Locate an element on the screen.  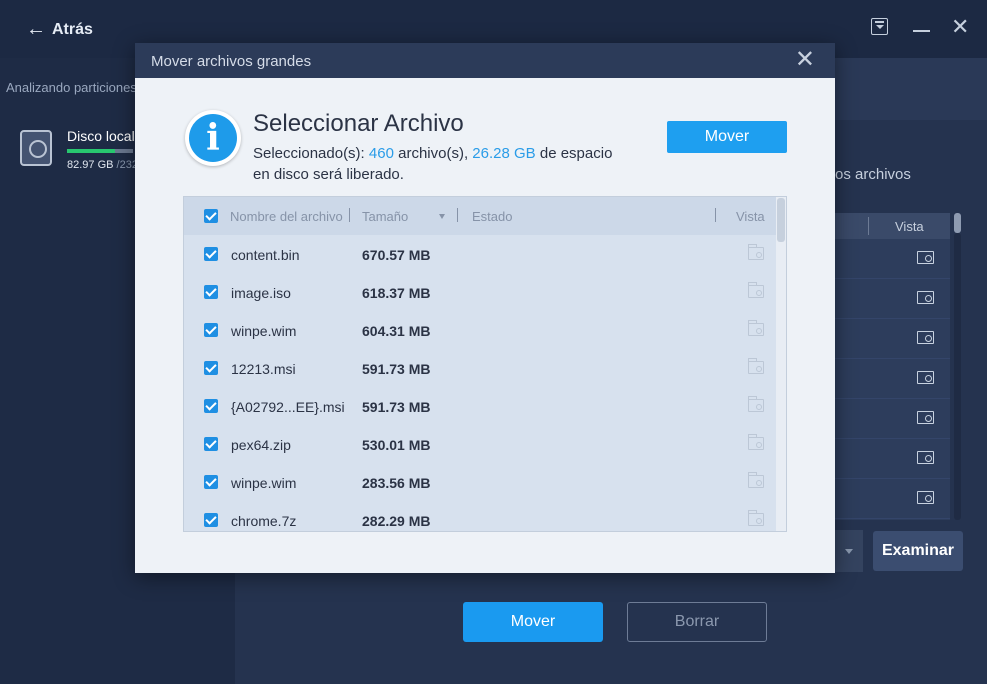
file-row: pex64.zip 530.01 MB is located at coordinates (485, 444).